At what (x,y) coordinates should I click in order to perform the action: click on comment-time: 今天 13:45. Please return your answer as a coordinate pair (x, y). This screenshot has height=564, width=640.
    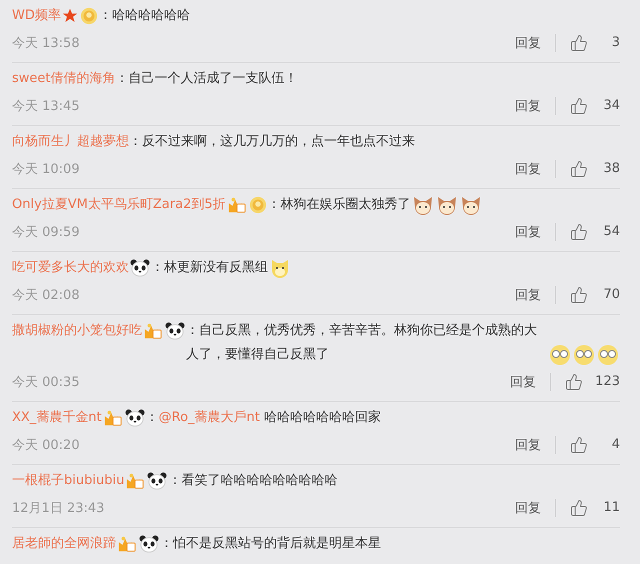
    Looking at the image, I should click on (46, 106).